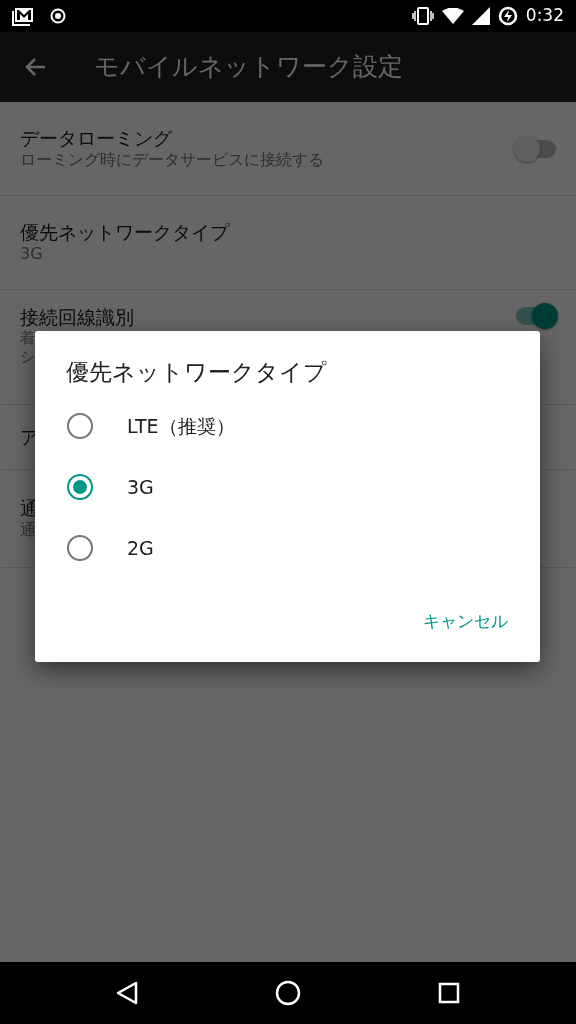 The width and height of the screenshot is (576, 1024). I want to click on setting-title: 接続回線識別, so click(77, 318).